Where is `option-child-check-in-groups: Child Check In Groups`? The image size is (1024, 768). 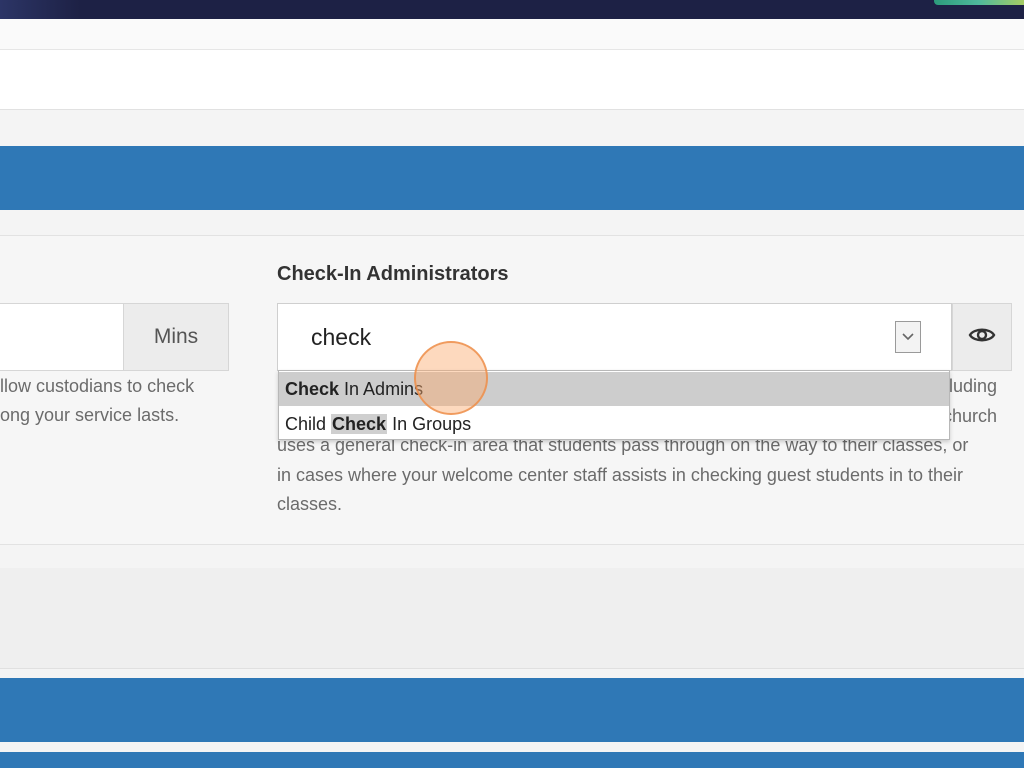
option-child-check-in-groups: Child Check In Groups is located at coordinates (614, 424).